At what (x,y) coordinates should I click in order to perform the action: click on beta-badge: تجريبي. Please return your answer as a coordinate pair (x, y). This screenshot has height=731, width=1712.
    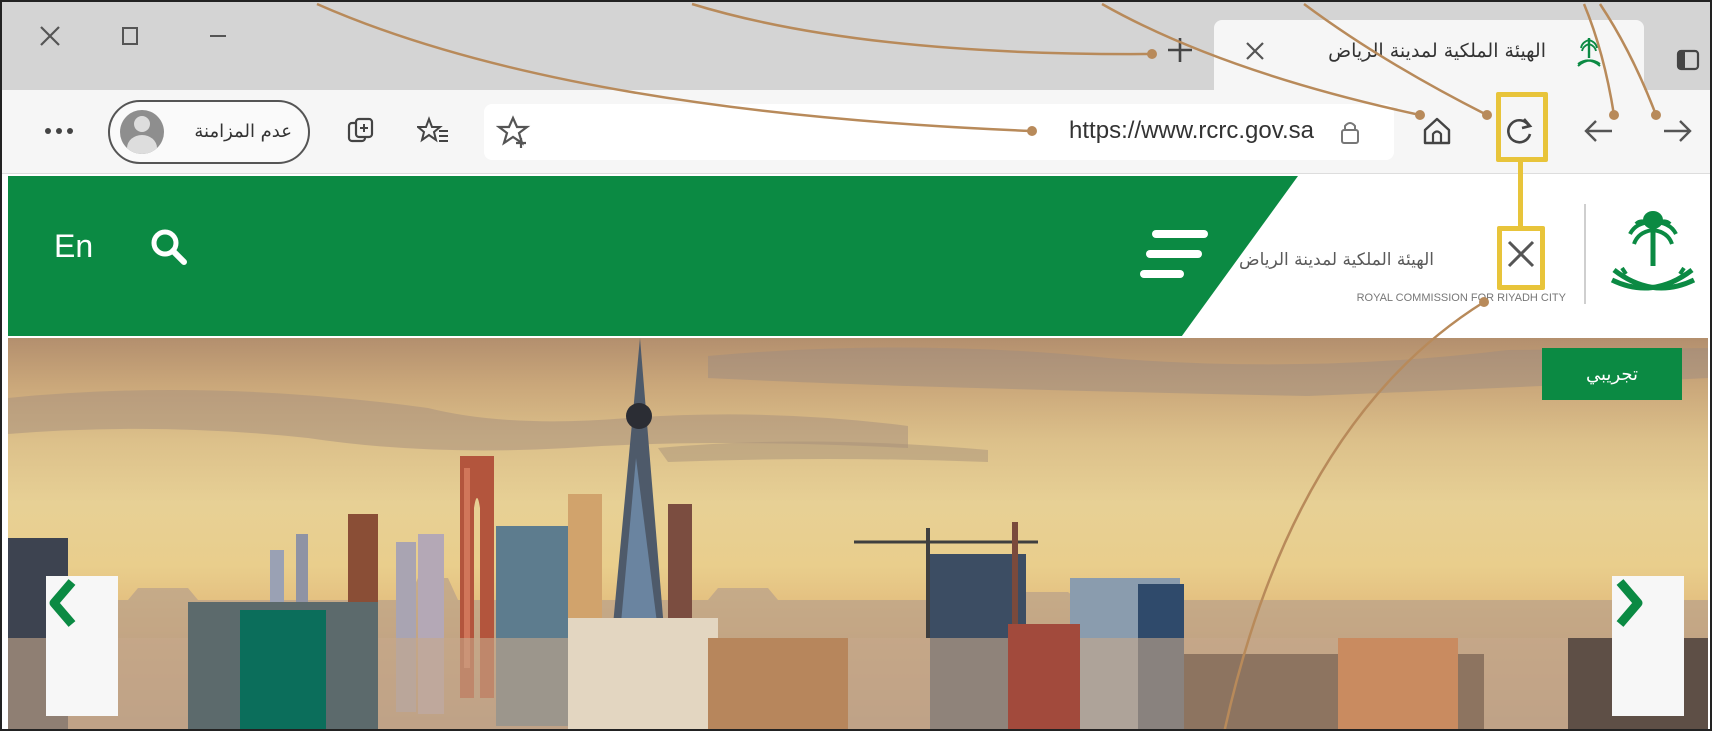
    Looking at the image, I should click on (1612, 374).